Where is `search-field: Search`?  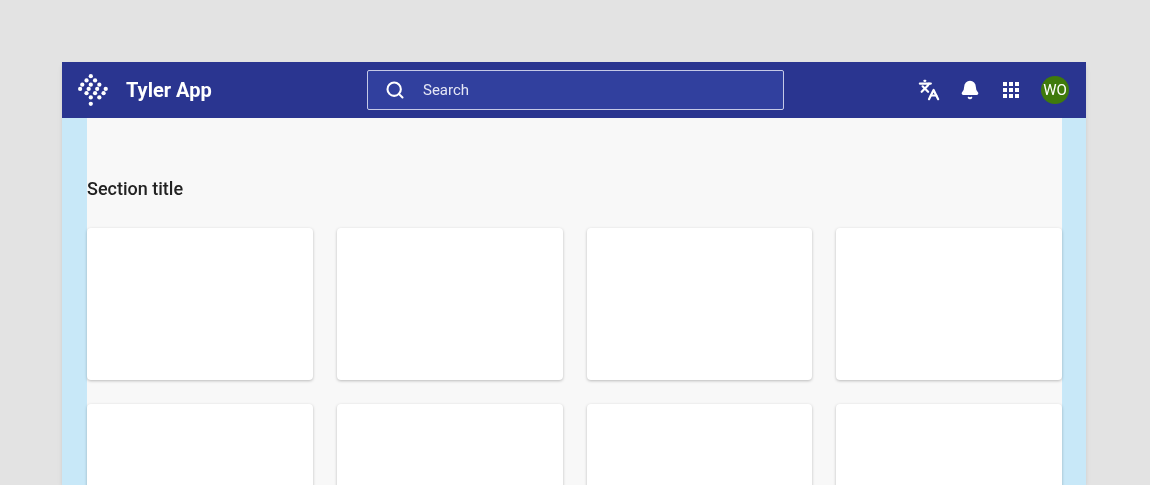
search-field: Search is located at coordinates (575, 90).